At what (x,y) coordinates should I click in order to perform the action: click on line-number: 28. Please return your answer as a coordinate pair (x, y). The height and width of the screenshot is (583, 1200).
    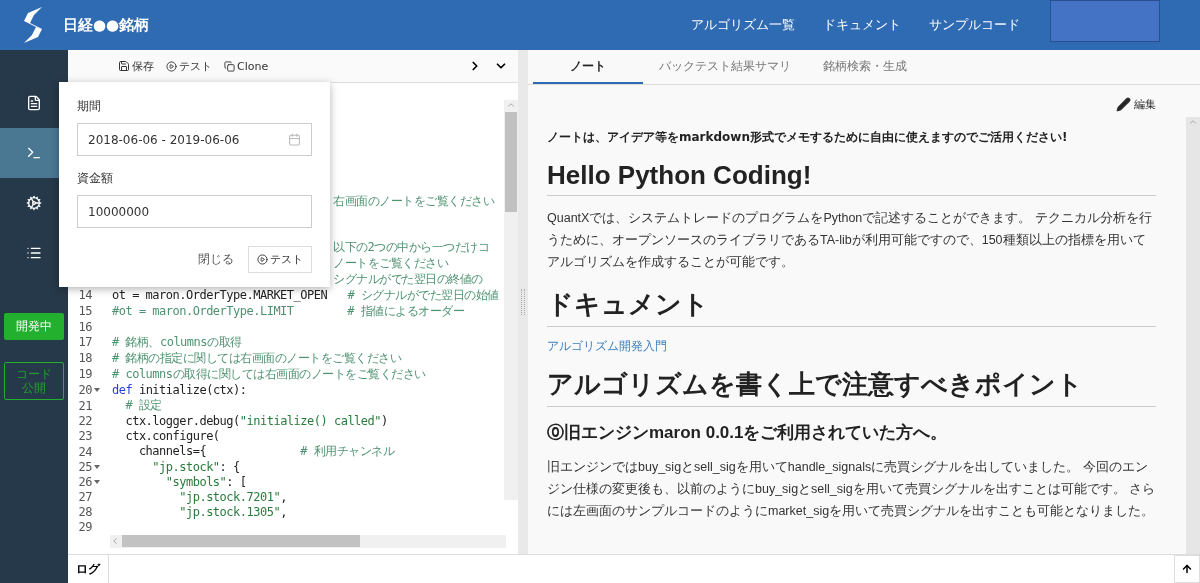
    Looking at the image, I should click on (85, 512).